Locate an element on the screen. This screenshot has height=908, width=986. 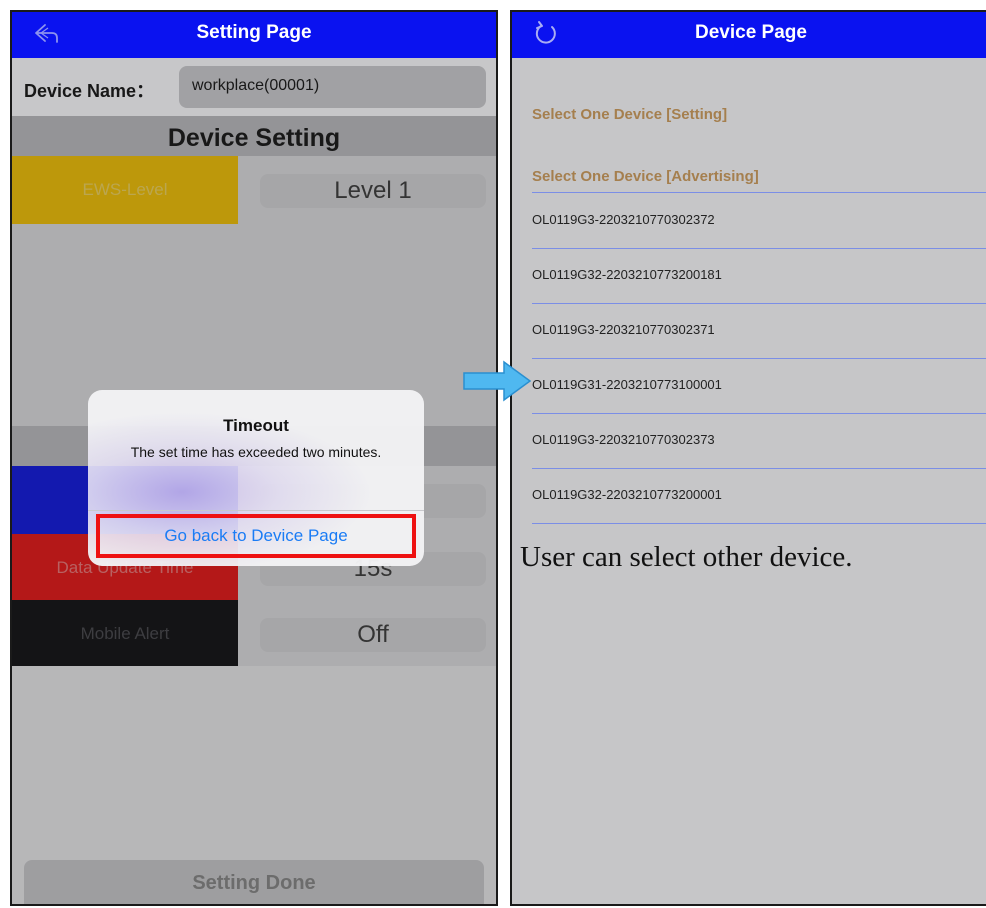
device-id-label: OL0119G3-2203210770302373 is located at coordinates (623, 439).